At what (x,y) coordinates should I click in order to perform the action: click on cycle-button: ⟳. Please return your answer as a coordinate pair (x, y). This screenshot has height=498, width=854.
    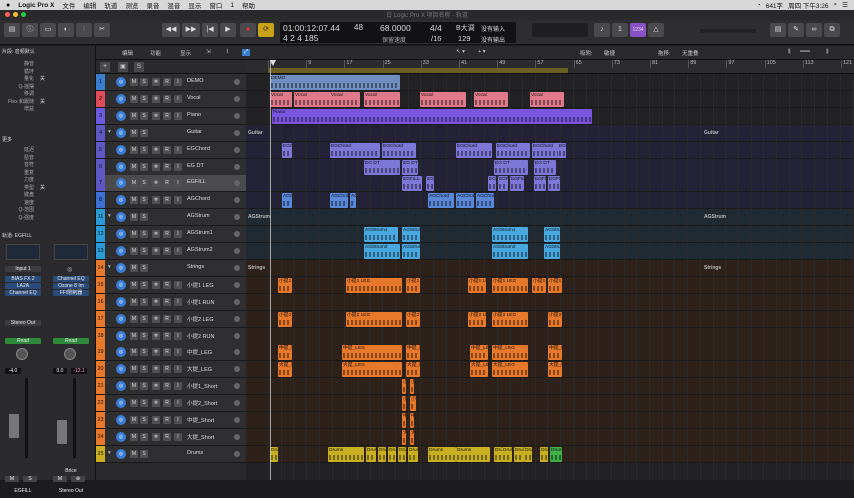
    Looking at the image, I should click on (266, 30).